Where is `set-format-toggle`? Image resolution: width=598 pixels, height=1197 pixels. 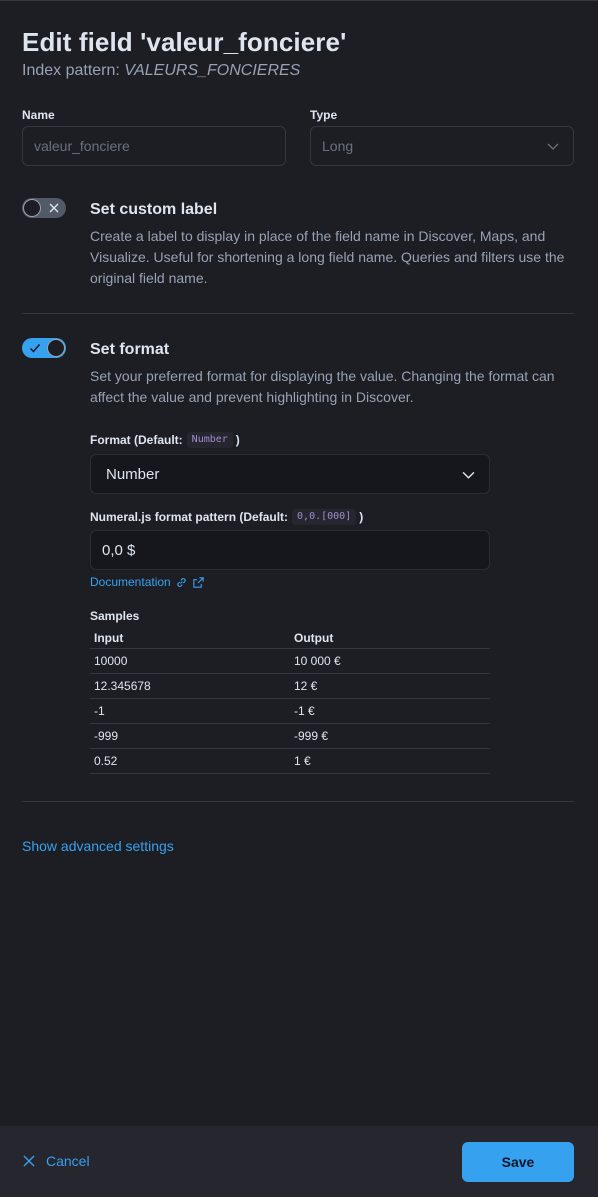 set-format-toggle is located at coordinates (44, 348).